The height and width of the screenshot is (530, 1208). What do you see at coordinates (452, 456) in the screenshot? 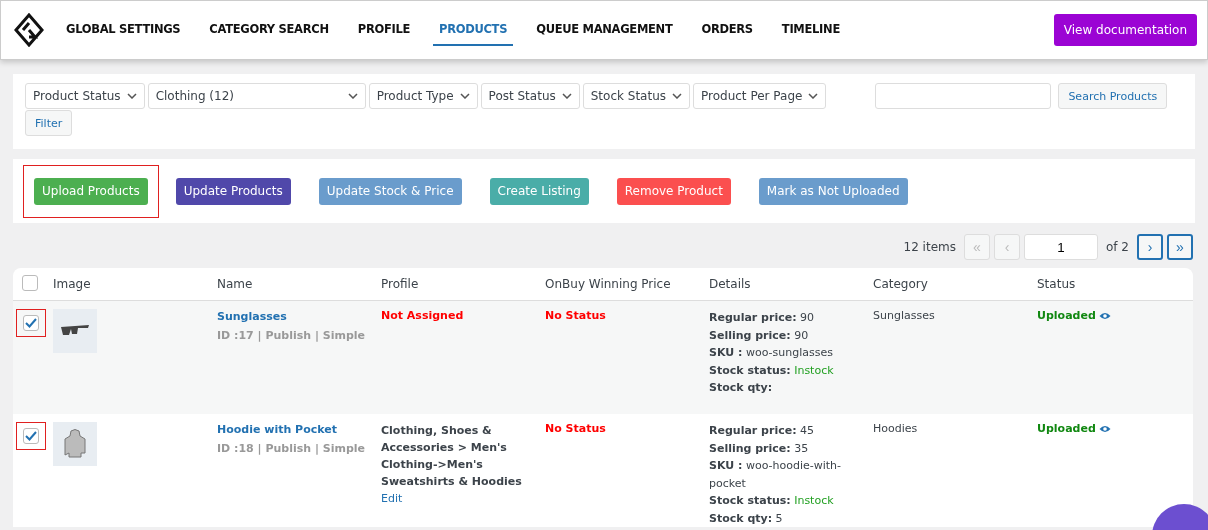
I see `profile-name: Clothing, Shoes & Accessories > Men's Clothing->Men's Sweatshirts & Hoodies` at bounding box center [452, 456].